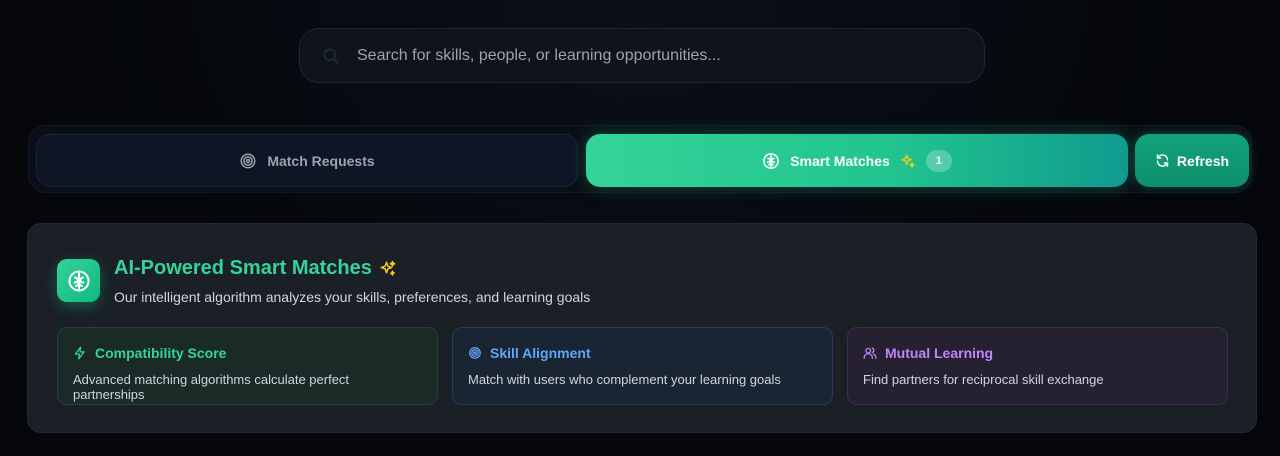 This screenshot has width=1280, height=456. What do you see at coordinates (243, 268) in the screenshot?
I see `panel-title-text: AI-Powered Smart Matches` at bounding box center [243, 268].